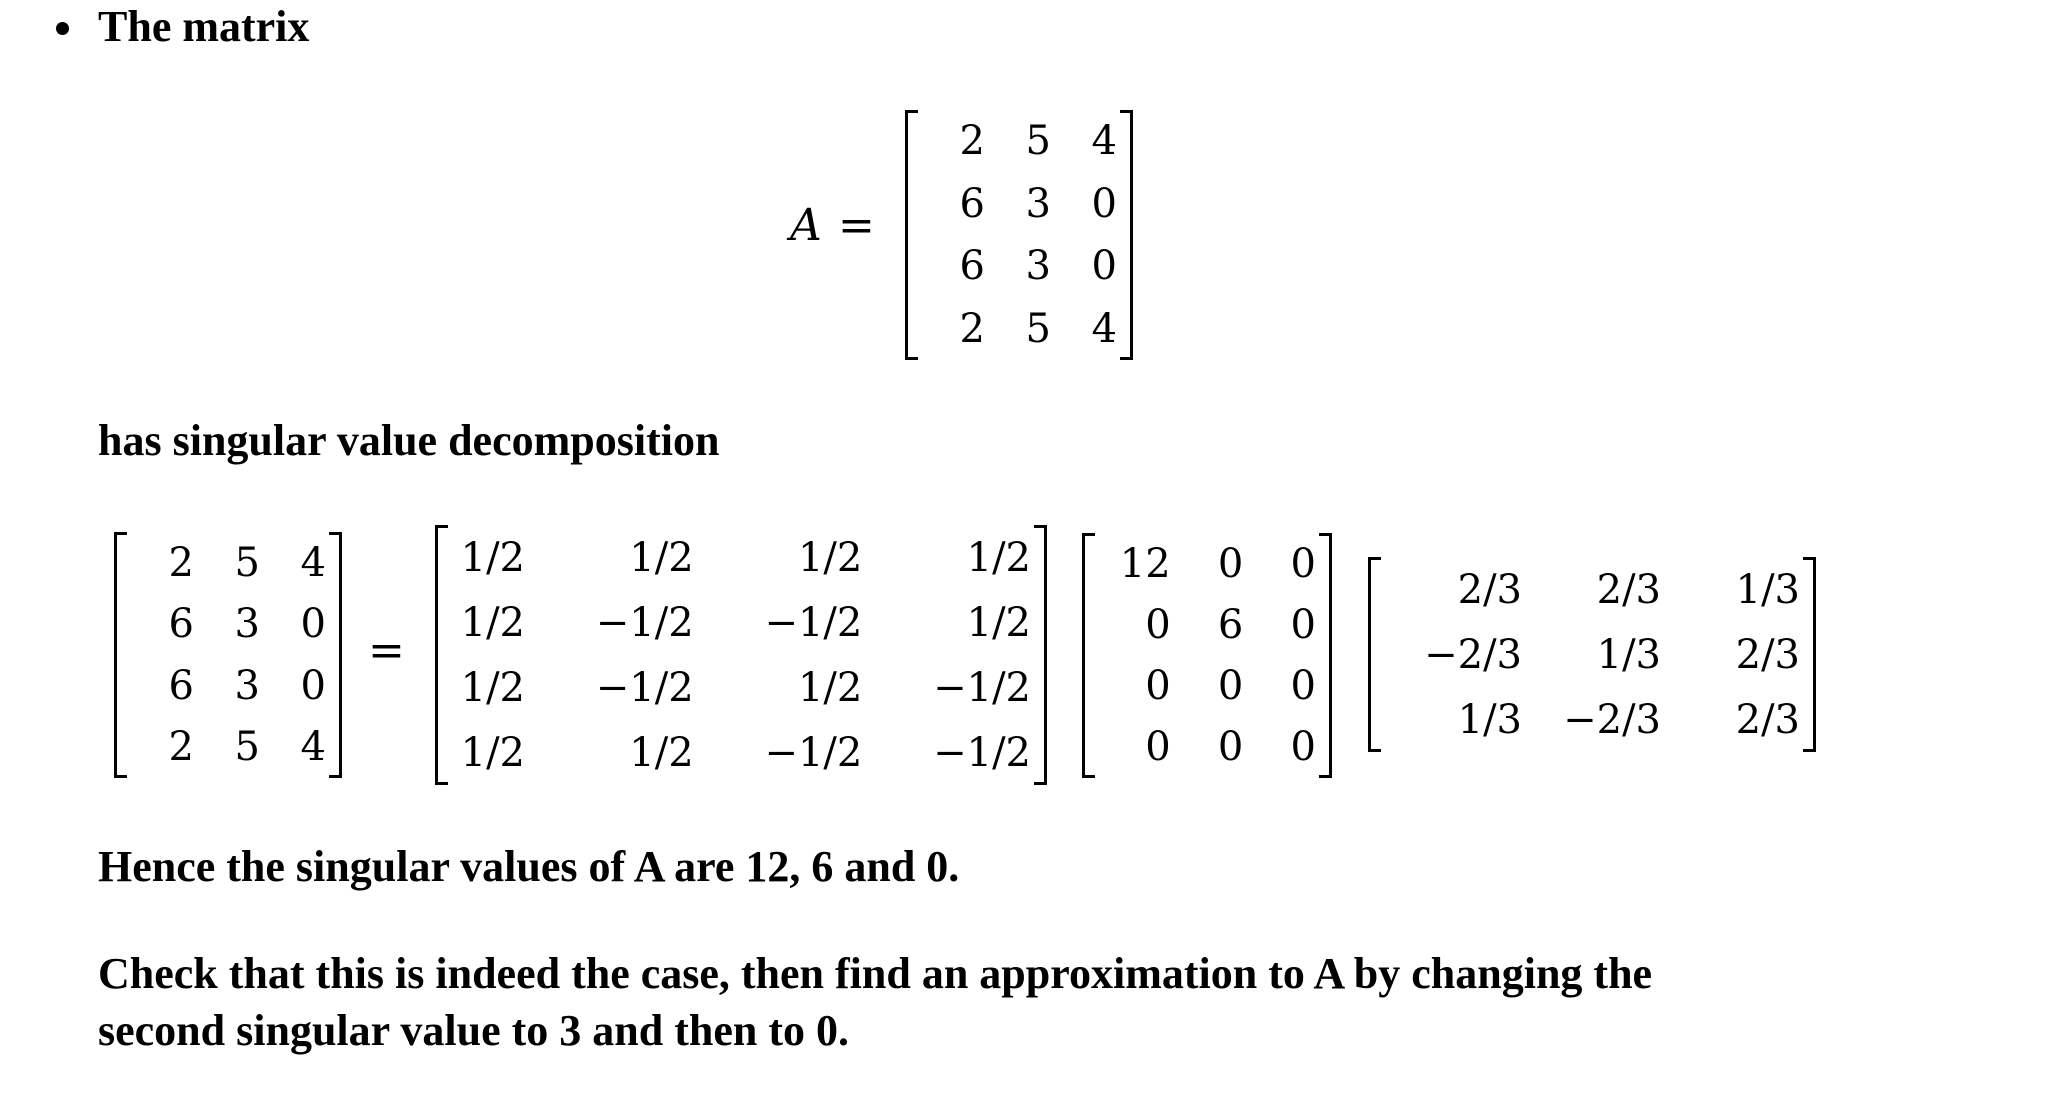  I want to click on matrix-sigma: 12 0 0 0 6 0 0 0 0 0 0 0, so click(1207, 655).